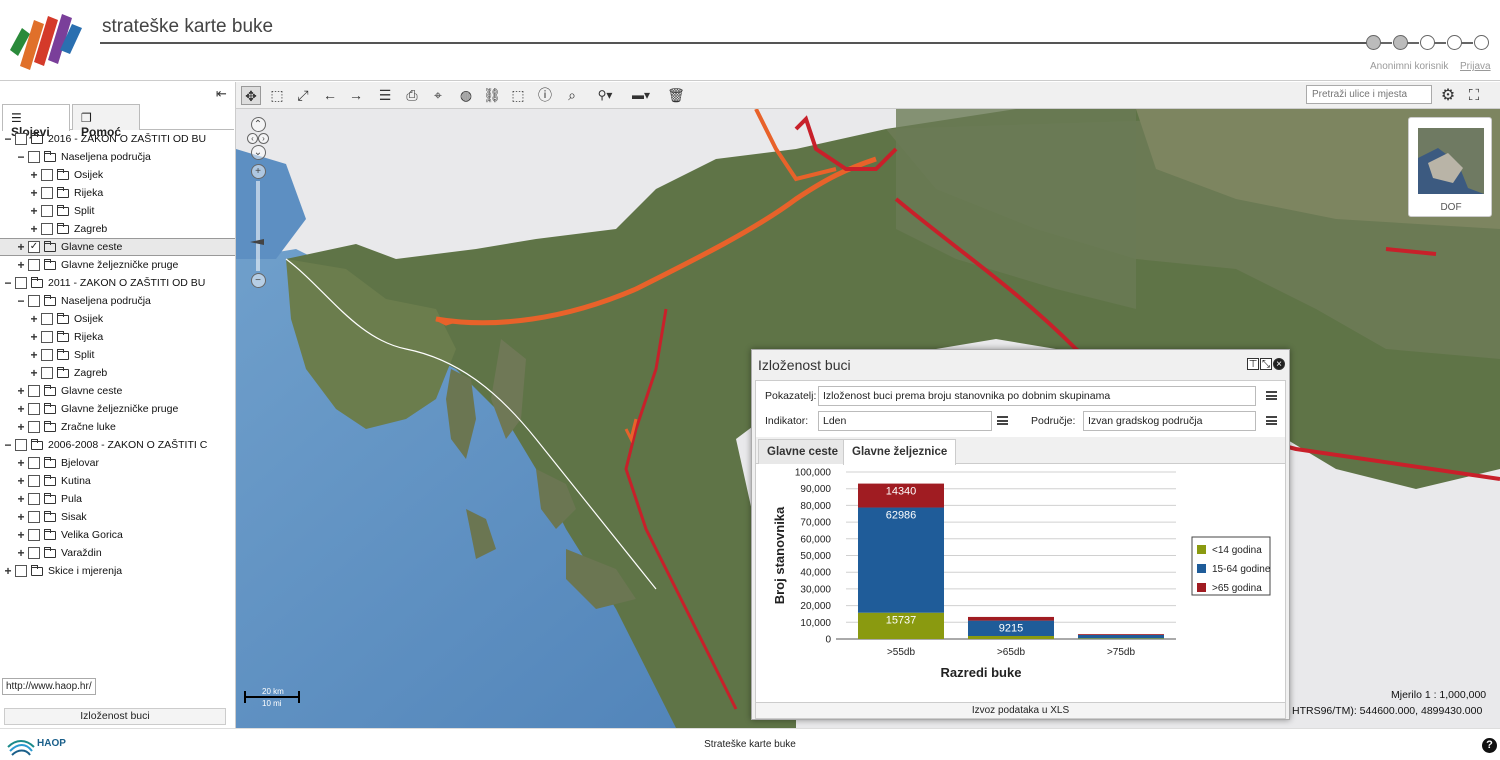  What do you see at coordinates (802, 451) in the screenshot?
I see `tab-main-roads: Glavne ceste` at bounding box center [802, 451].